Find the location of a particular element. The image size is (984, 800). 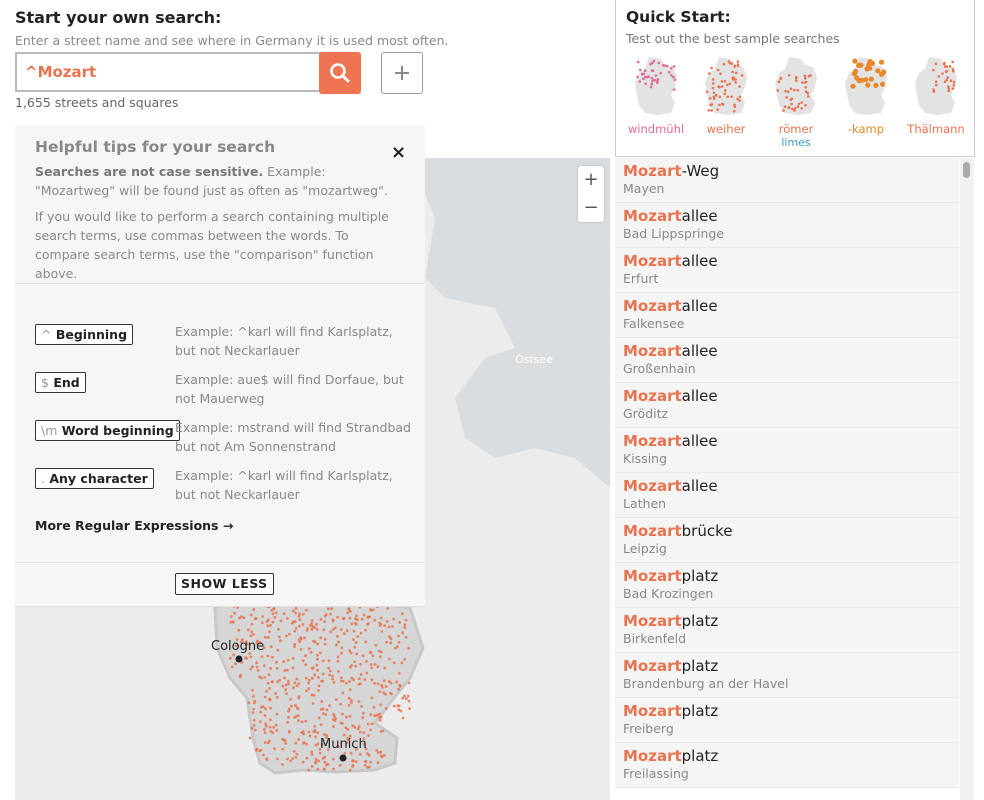

tips-title: Helpful tips for your search is located at coordinates (155, 147).